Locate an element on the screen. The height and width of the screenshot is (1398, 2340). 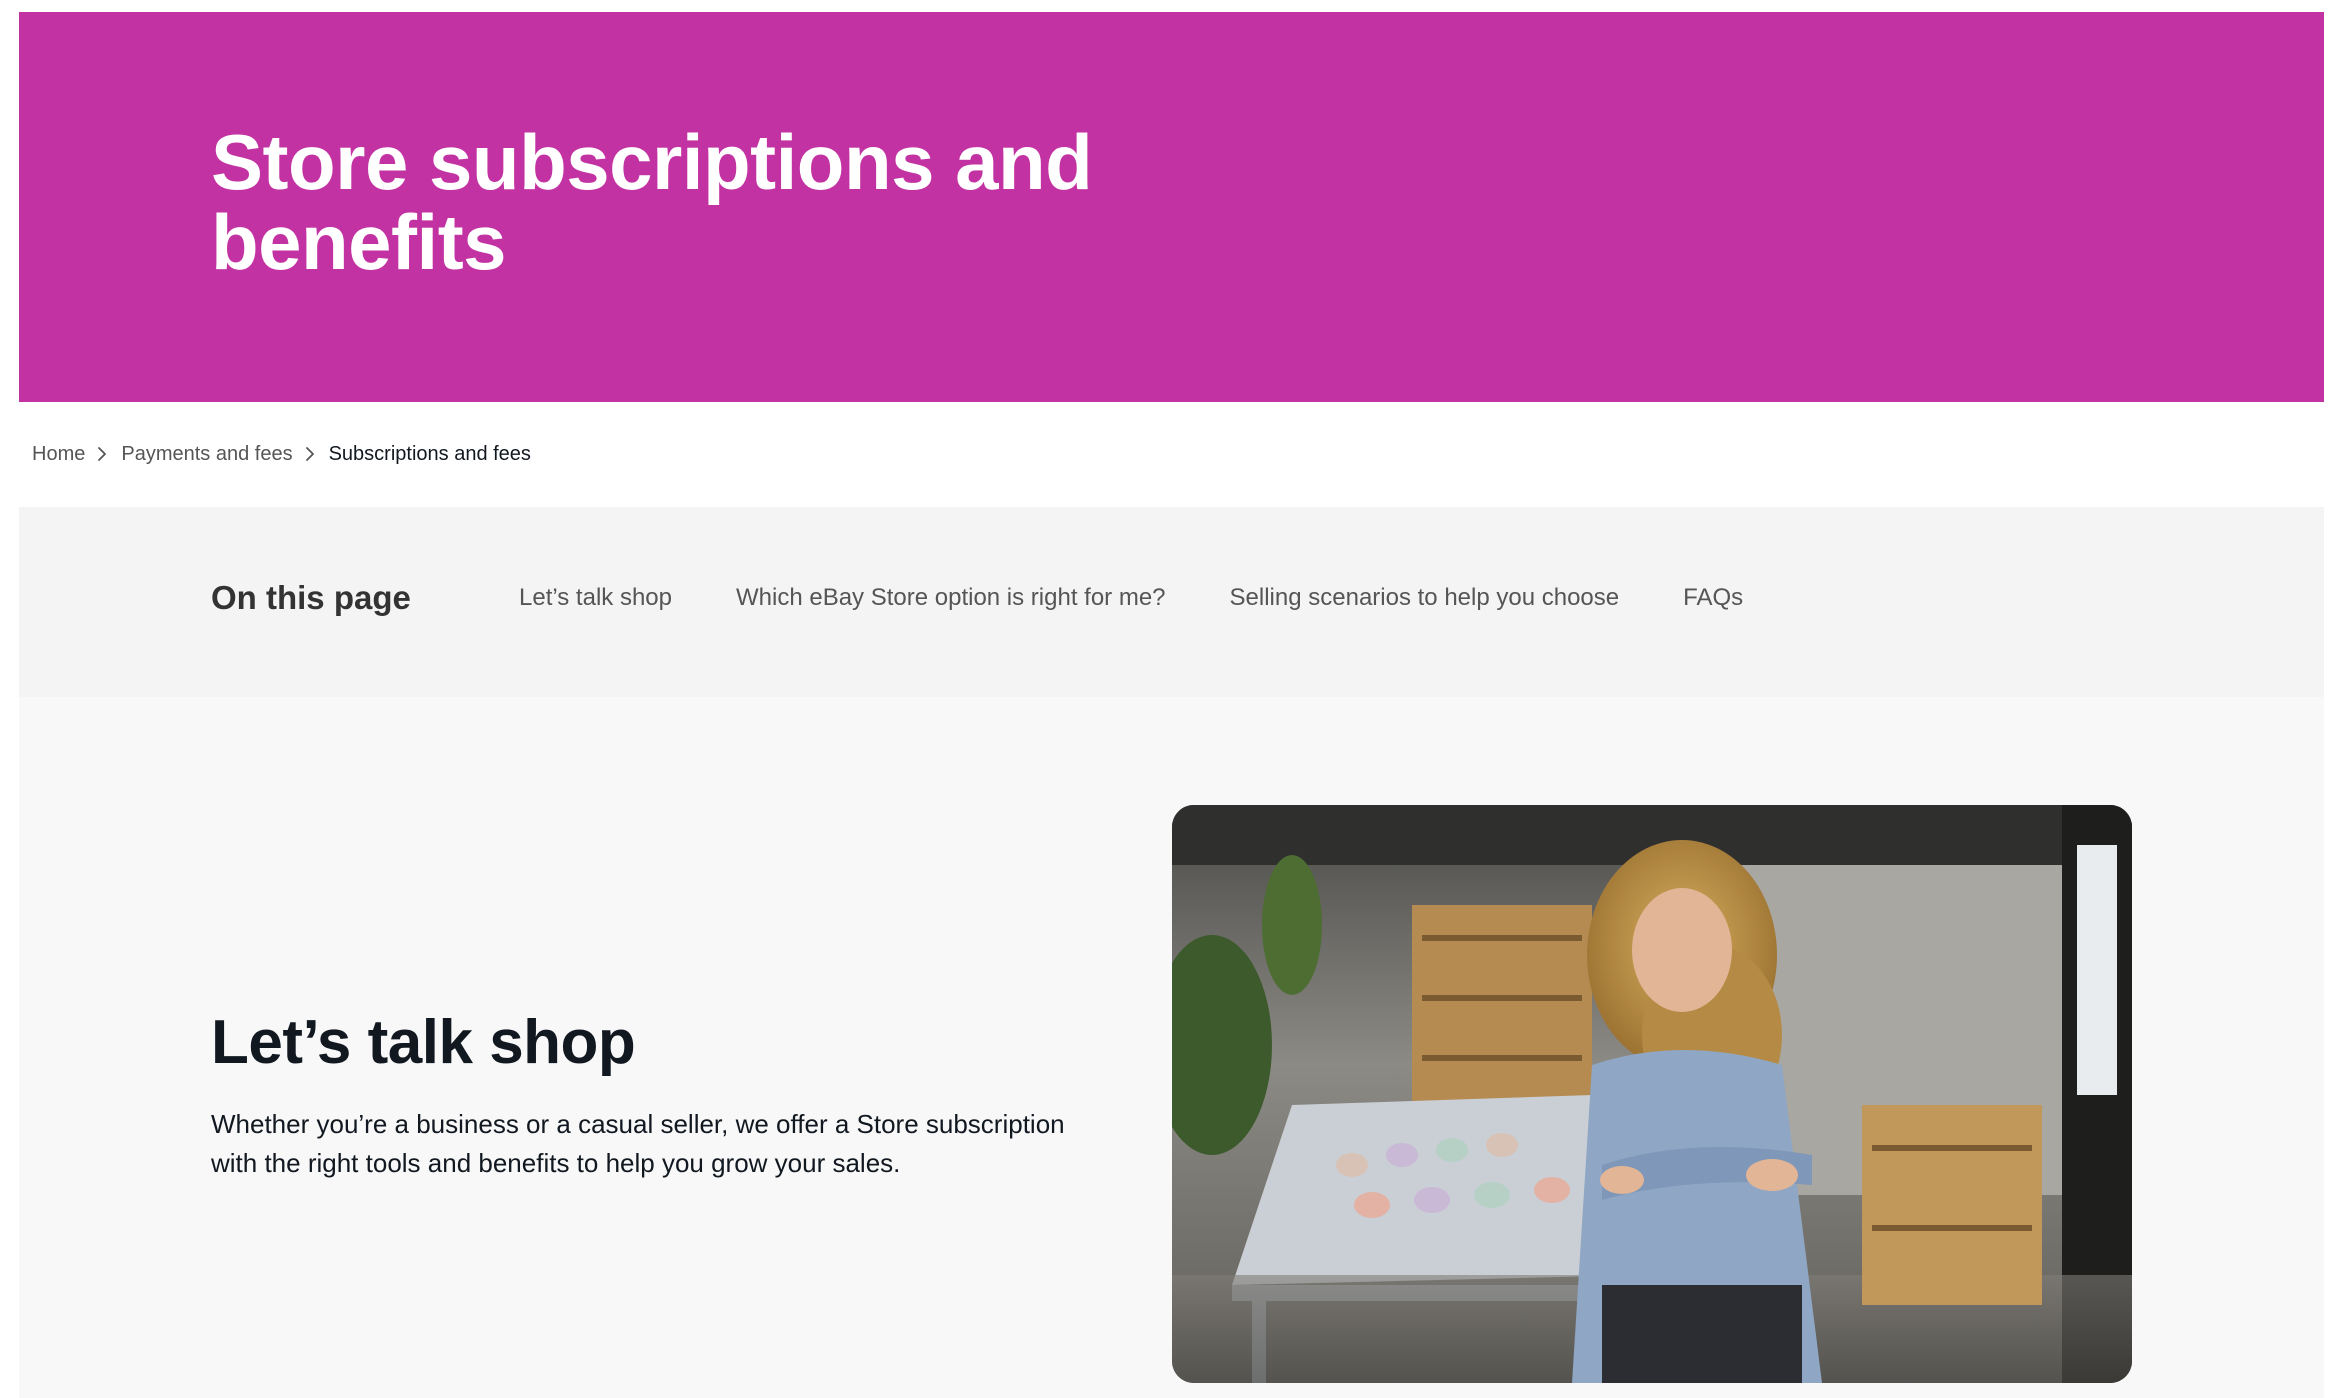
page-title: Store subscriptions and benefits is located at coordinates (652, 202).